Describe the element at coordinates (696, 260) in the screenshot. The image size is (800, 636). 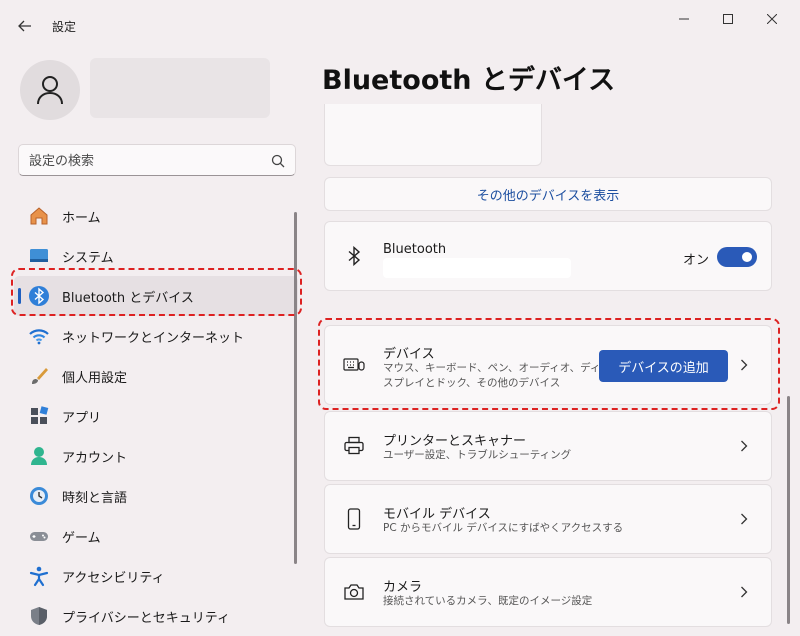
I see `bluetooth-toggle-label: オン` at that location.